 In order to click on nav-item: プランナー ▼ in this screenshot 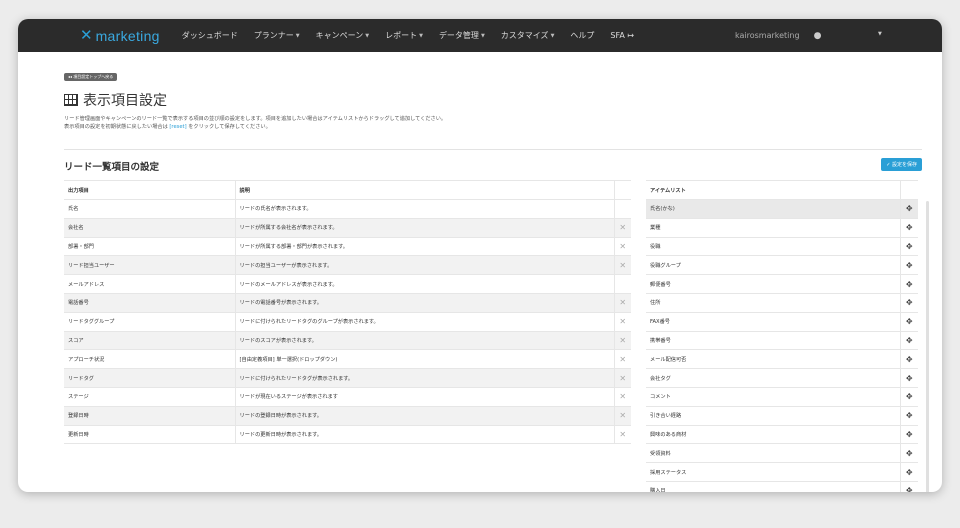, I will do `click(277, 35)`.